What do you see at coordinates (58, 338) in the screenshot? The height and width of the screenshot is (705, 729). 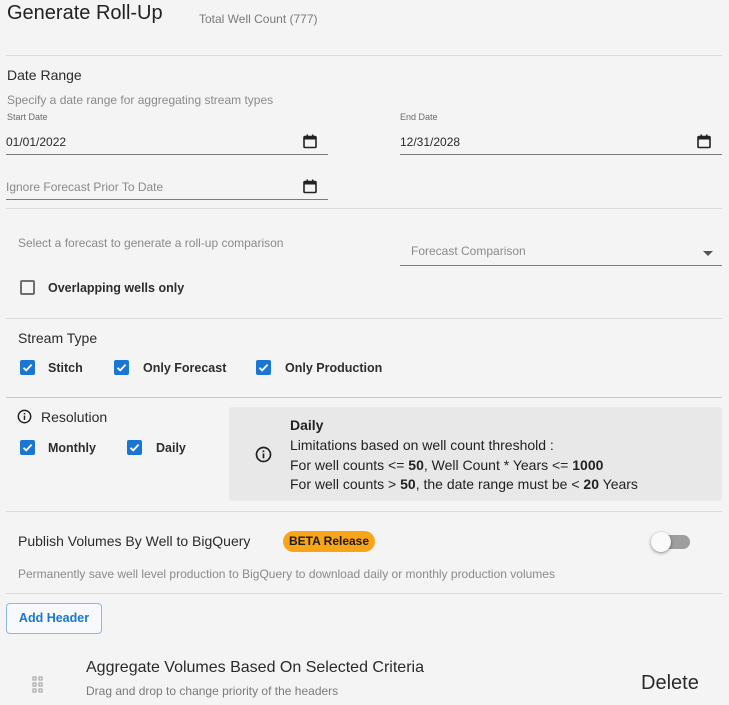 I see `stream-type-heading: Stream Type` at bounding box center [58, 338].